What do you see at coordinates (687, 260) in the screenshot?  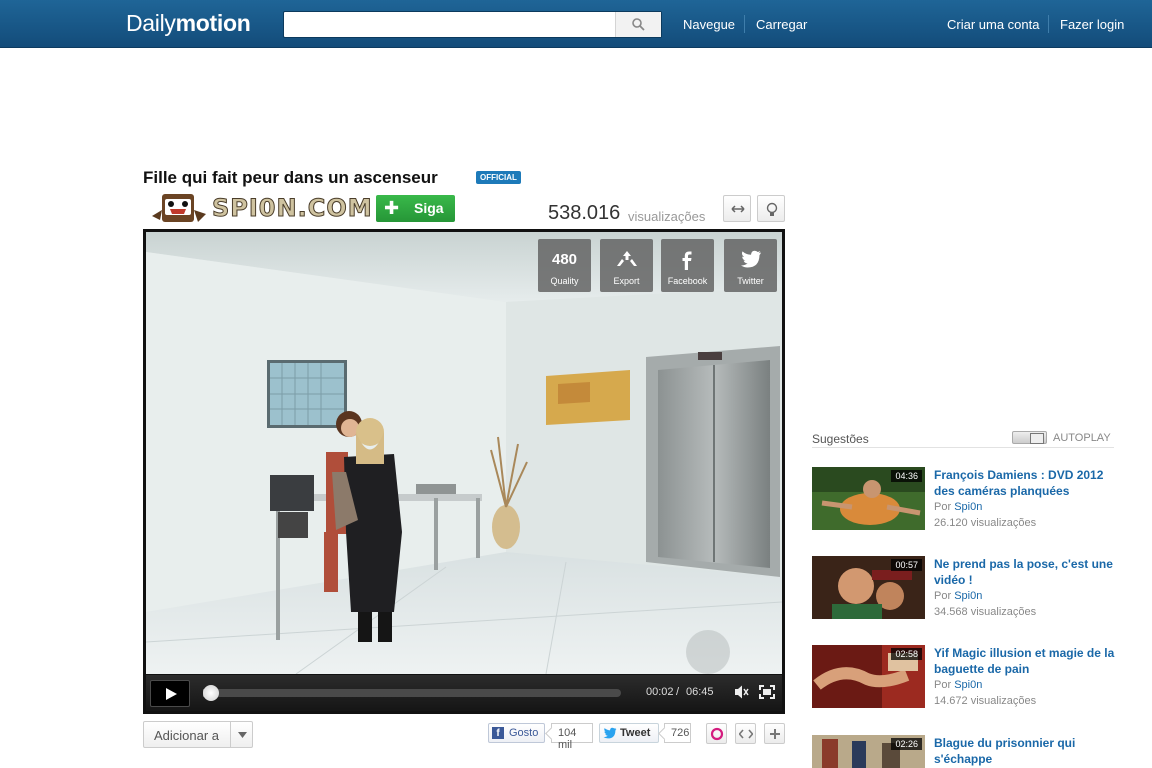 I see `facebook-icon` at bounding box center [687, 260].